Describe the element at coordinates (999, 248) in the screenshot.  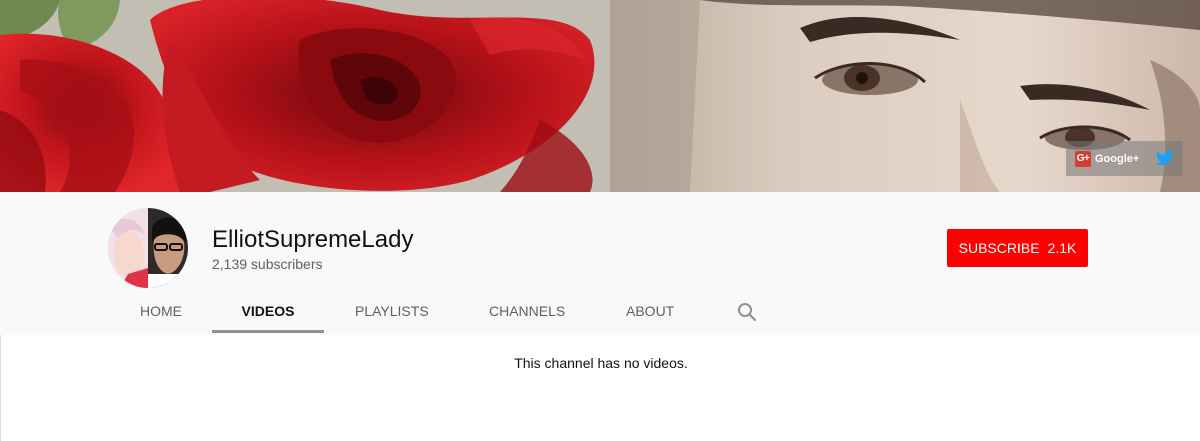
I see `subscribe-label: SUBSCRIBE` at that location.